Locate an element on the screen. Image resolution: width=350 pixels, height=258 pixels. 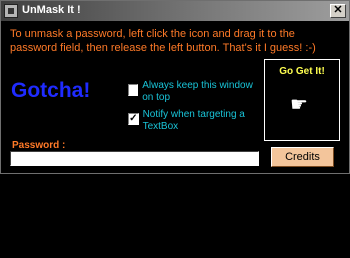
password-field is located at coordinates (134, 158).